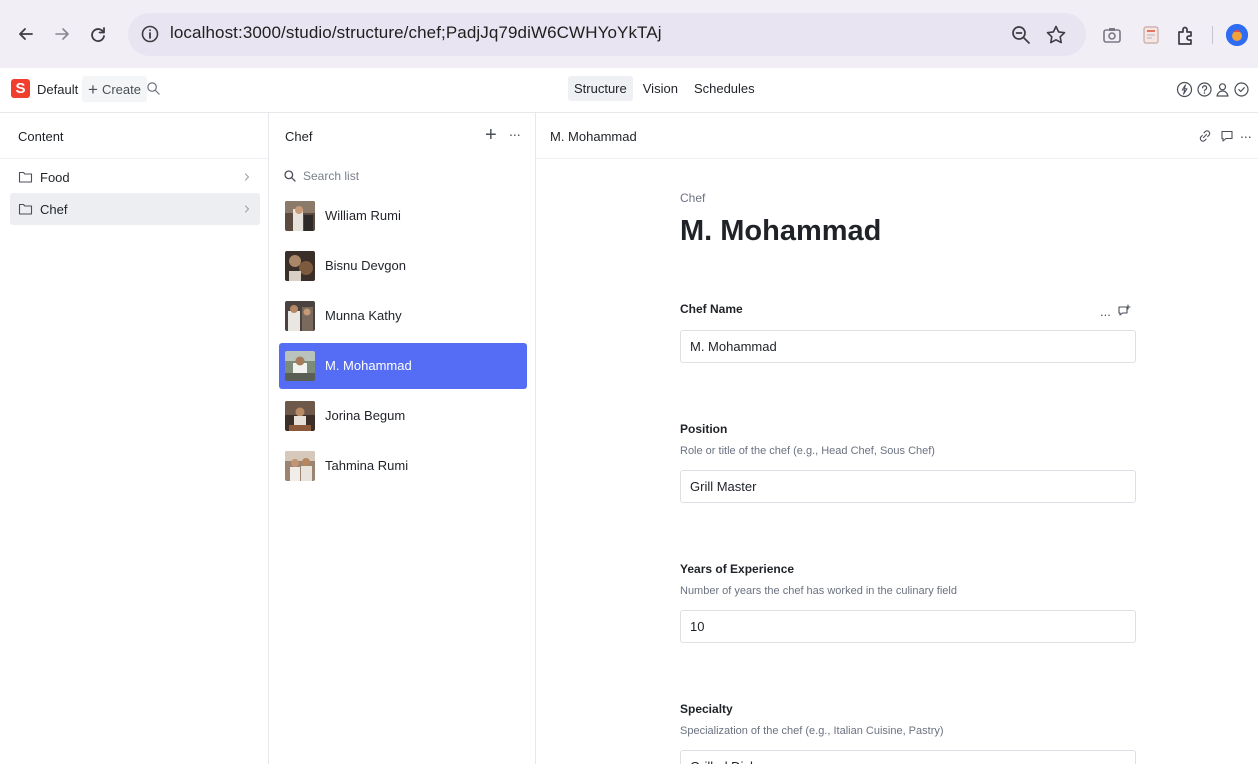 The height and width of the screenshot is (764, 1258). What do you see at coordinates (1021, 35) in the screenshot?
I see `zoom-icon` at bounding box center [1021, 35].